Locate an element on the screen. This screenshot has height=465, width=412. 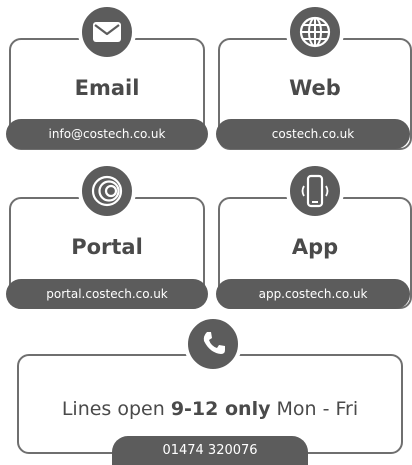
portal-icon is located at coordinates (107, 191).